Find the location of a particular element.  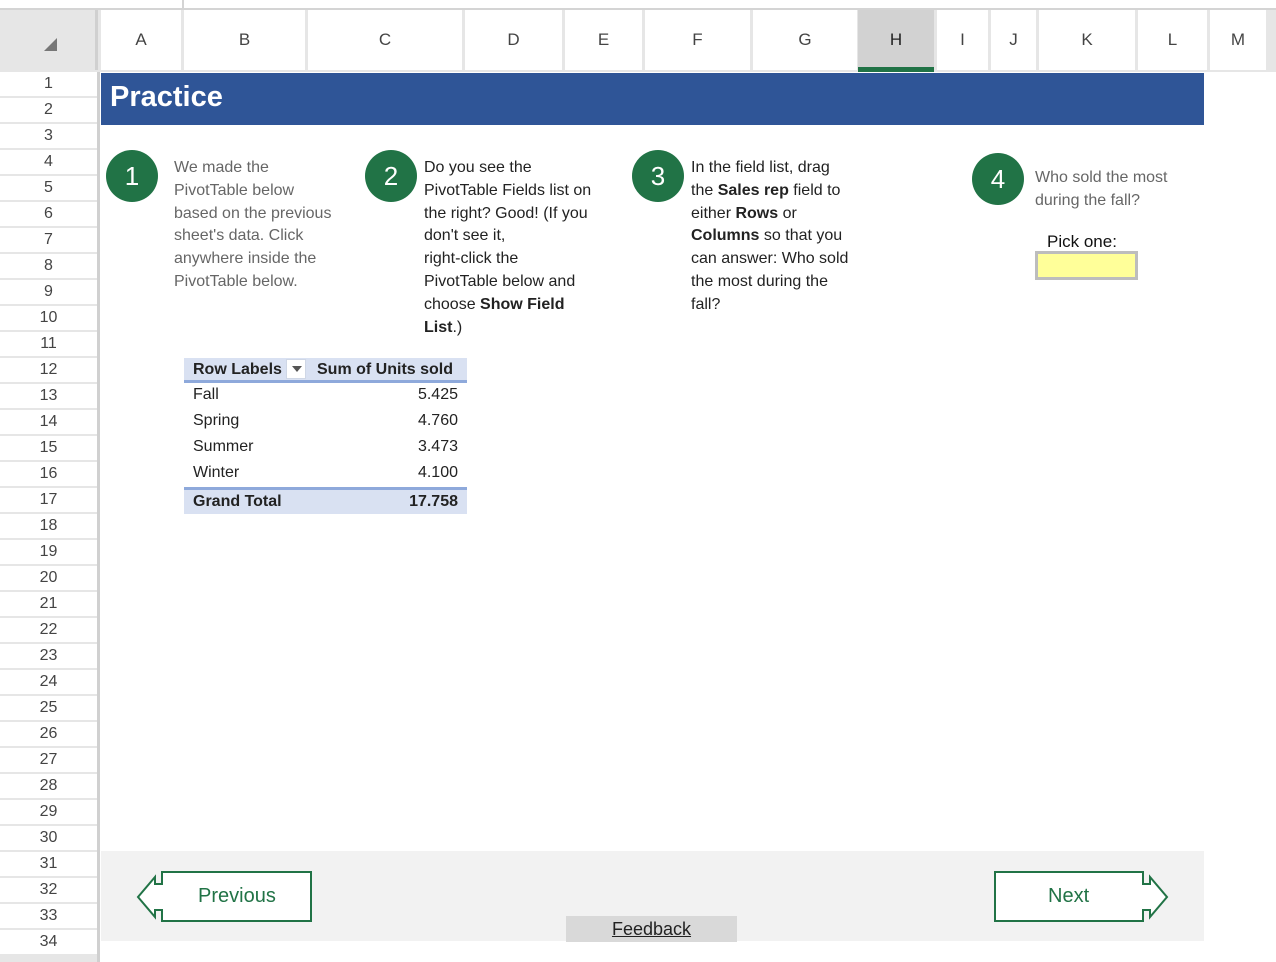

row-header-22: 22 is located at coordinates (48, 630).